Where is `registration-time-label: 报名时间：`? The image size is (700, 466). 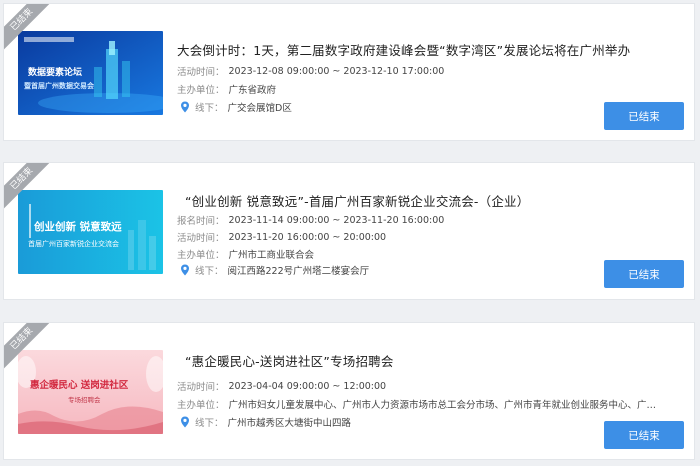
registration-time-label: 报名时间： is located at coordinates (201, 221).